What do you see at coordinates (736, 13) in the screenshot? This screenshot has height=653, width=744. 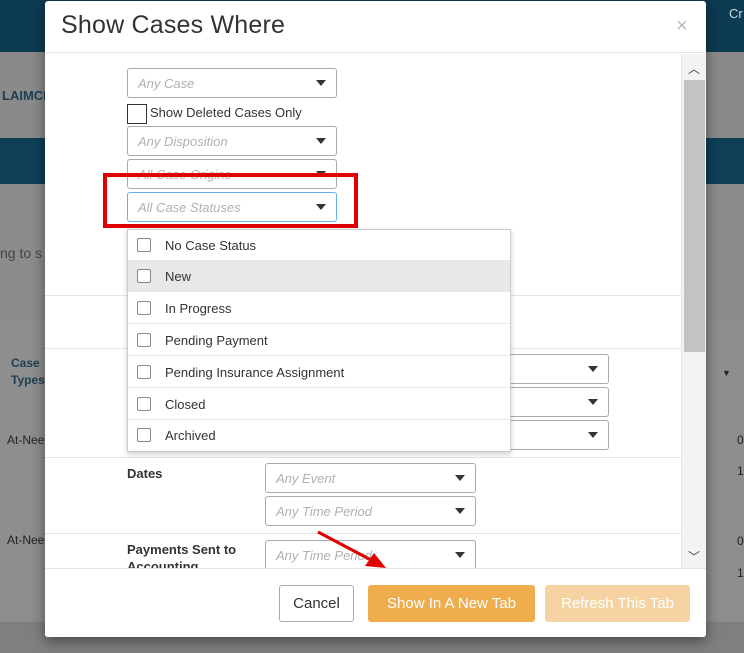 I see `top-bar-text: Cr` at bounding box center [736, 13].